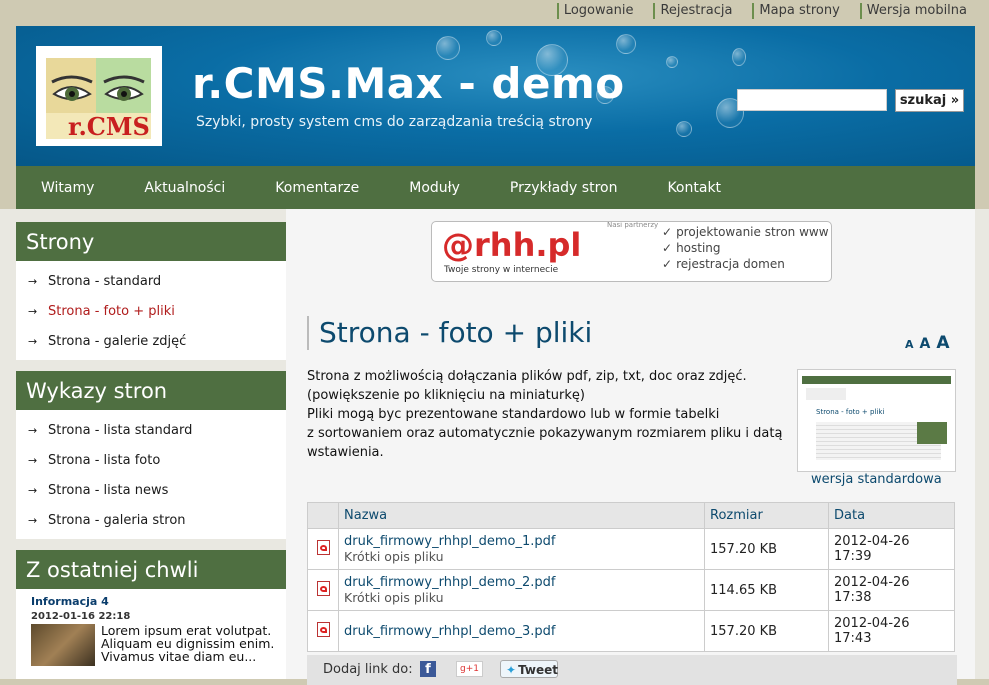 Image resolution: width=989 pixels, height=685 pixels. What do you see at coordinates (692, 11) in the screenshot?
I see `register-link: Rejestracja` at bounding box center [692, 11].